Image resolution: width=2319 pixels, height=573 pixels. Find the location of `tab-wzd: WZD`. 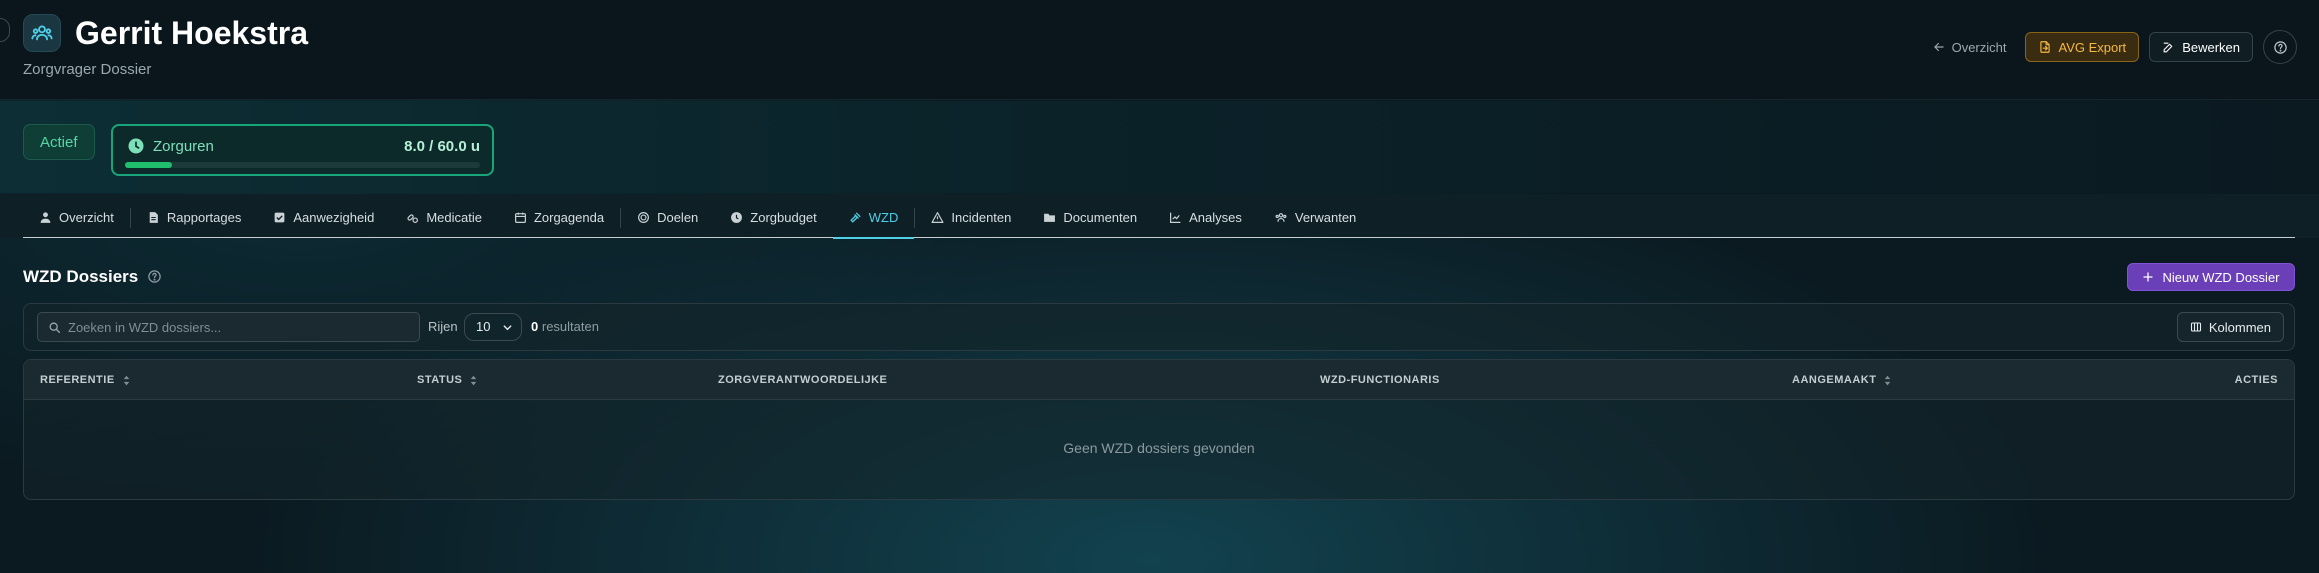

tab-wzd: WZD is located at coordinates (873, 218).